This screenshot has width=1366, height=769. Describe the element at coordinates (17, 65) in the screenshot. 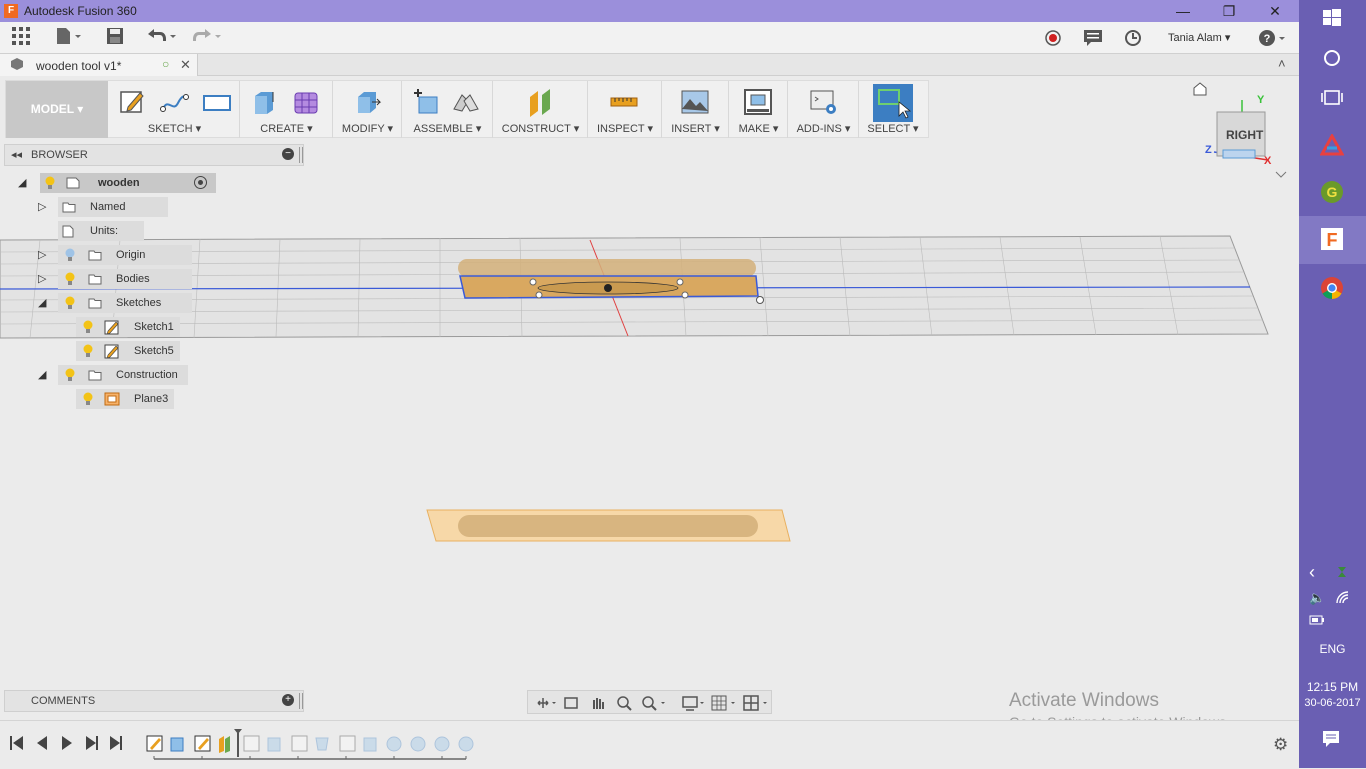

I see `component-icon` at that location.